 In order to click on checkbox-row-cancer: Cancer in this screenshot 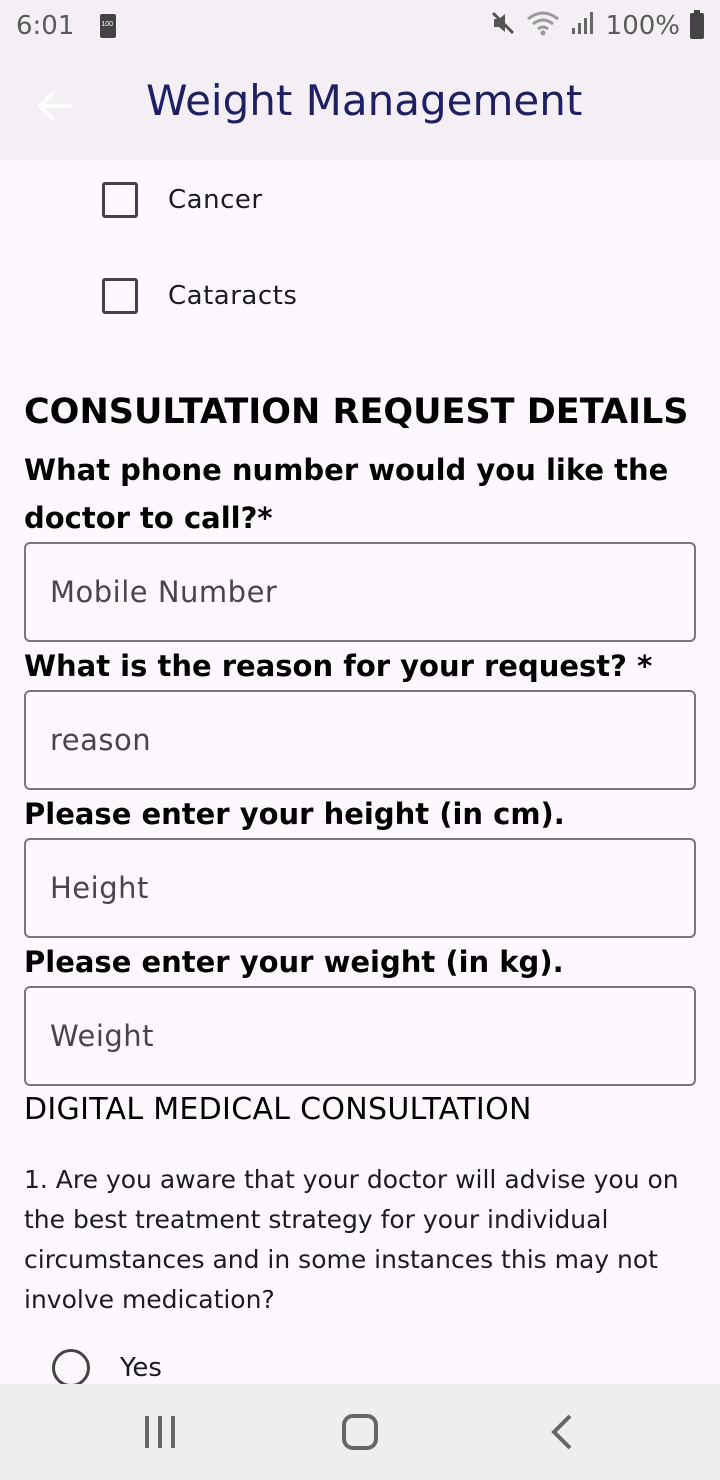, I will do `click(182, 200)`.